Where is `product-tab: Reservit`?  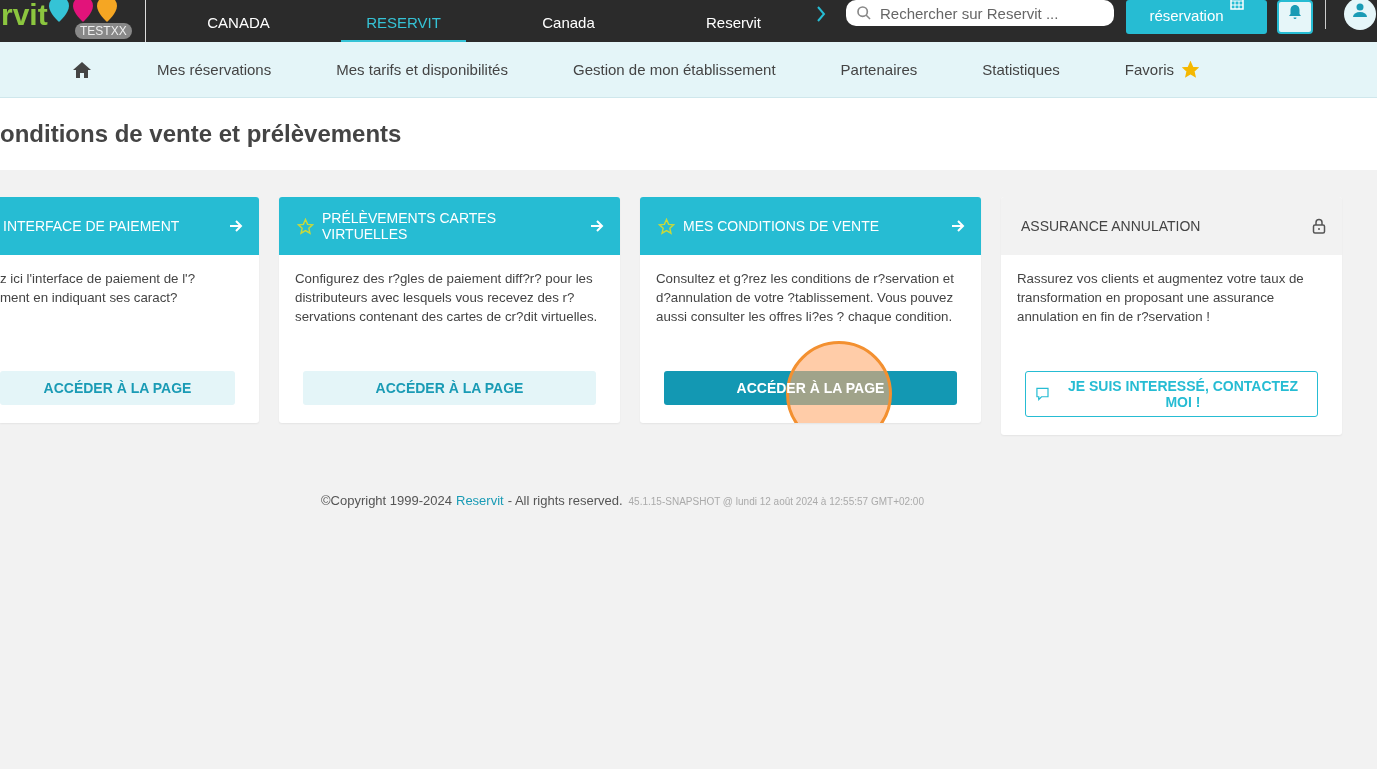 product-tab: Reservit is located at coordinates (733, 21).